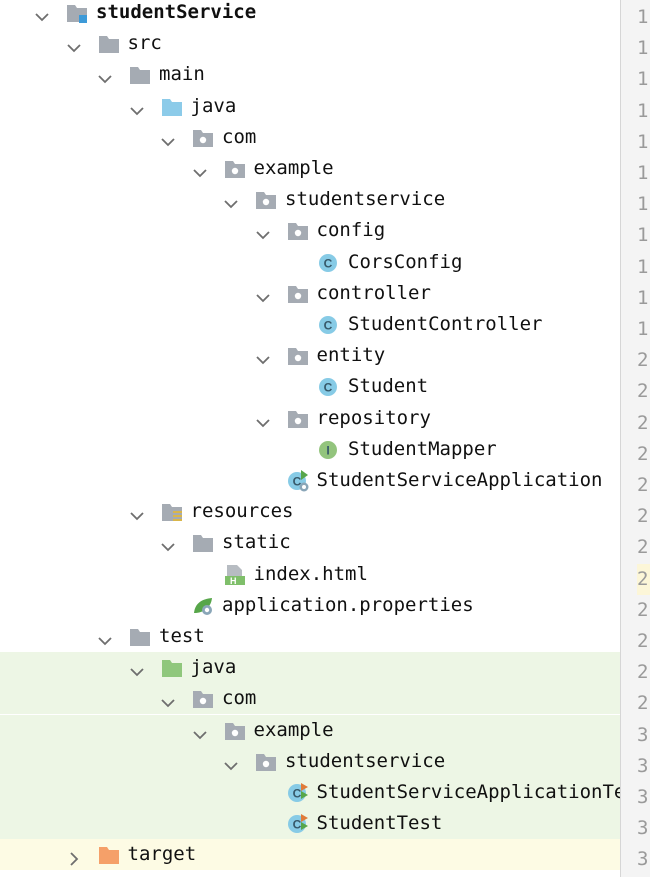 The height and width of the screenshot is (877, 650). Describe the element at coordinates (329, 450) in the screenshot. I see `java-interface-icon: I` at that location.